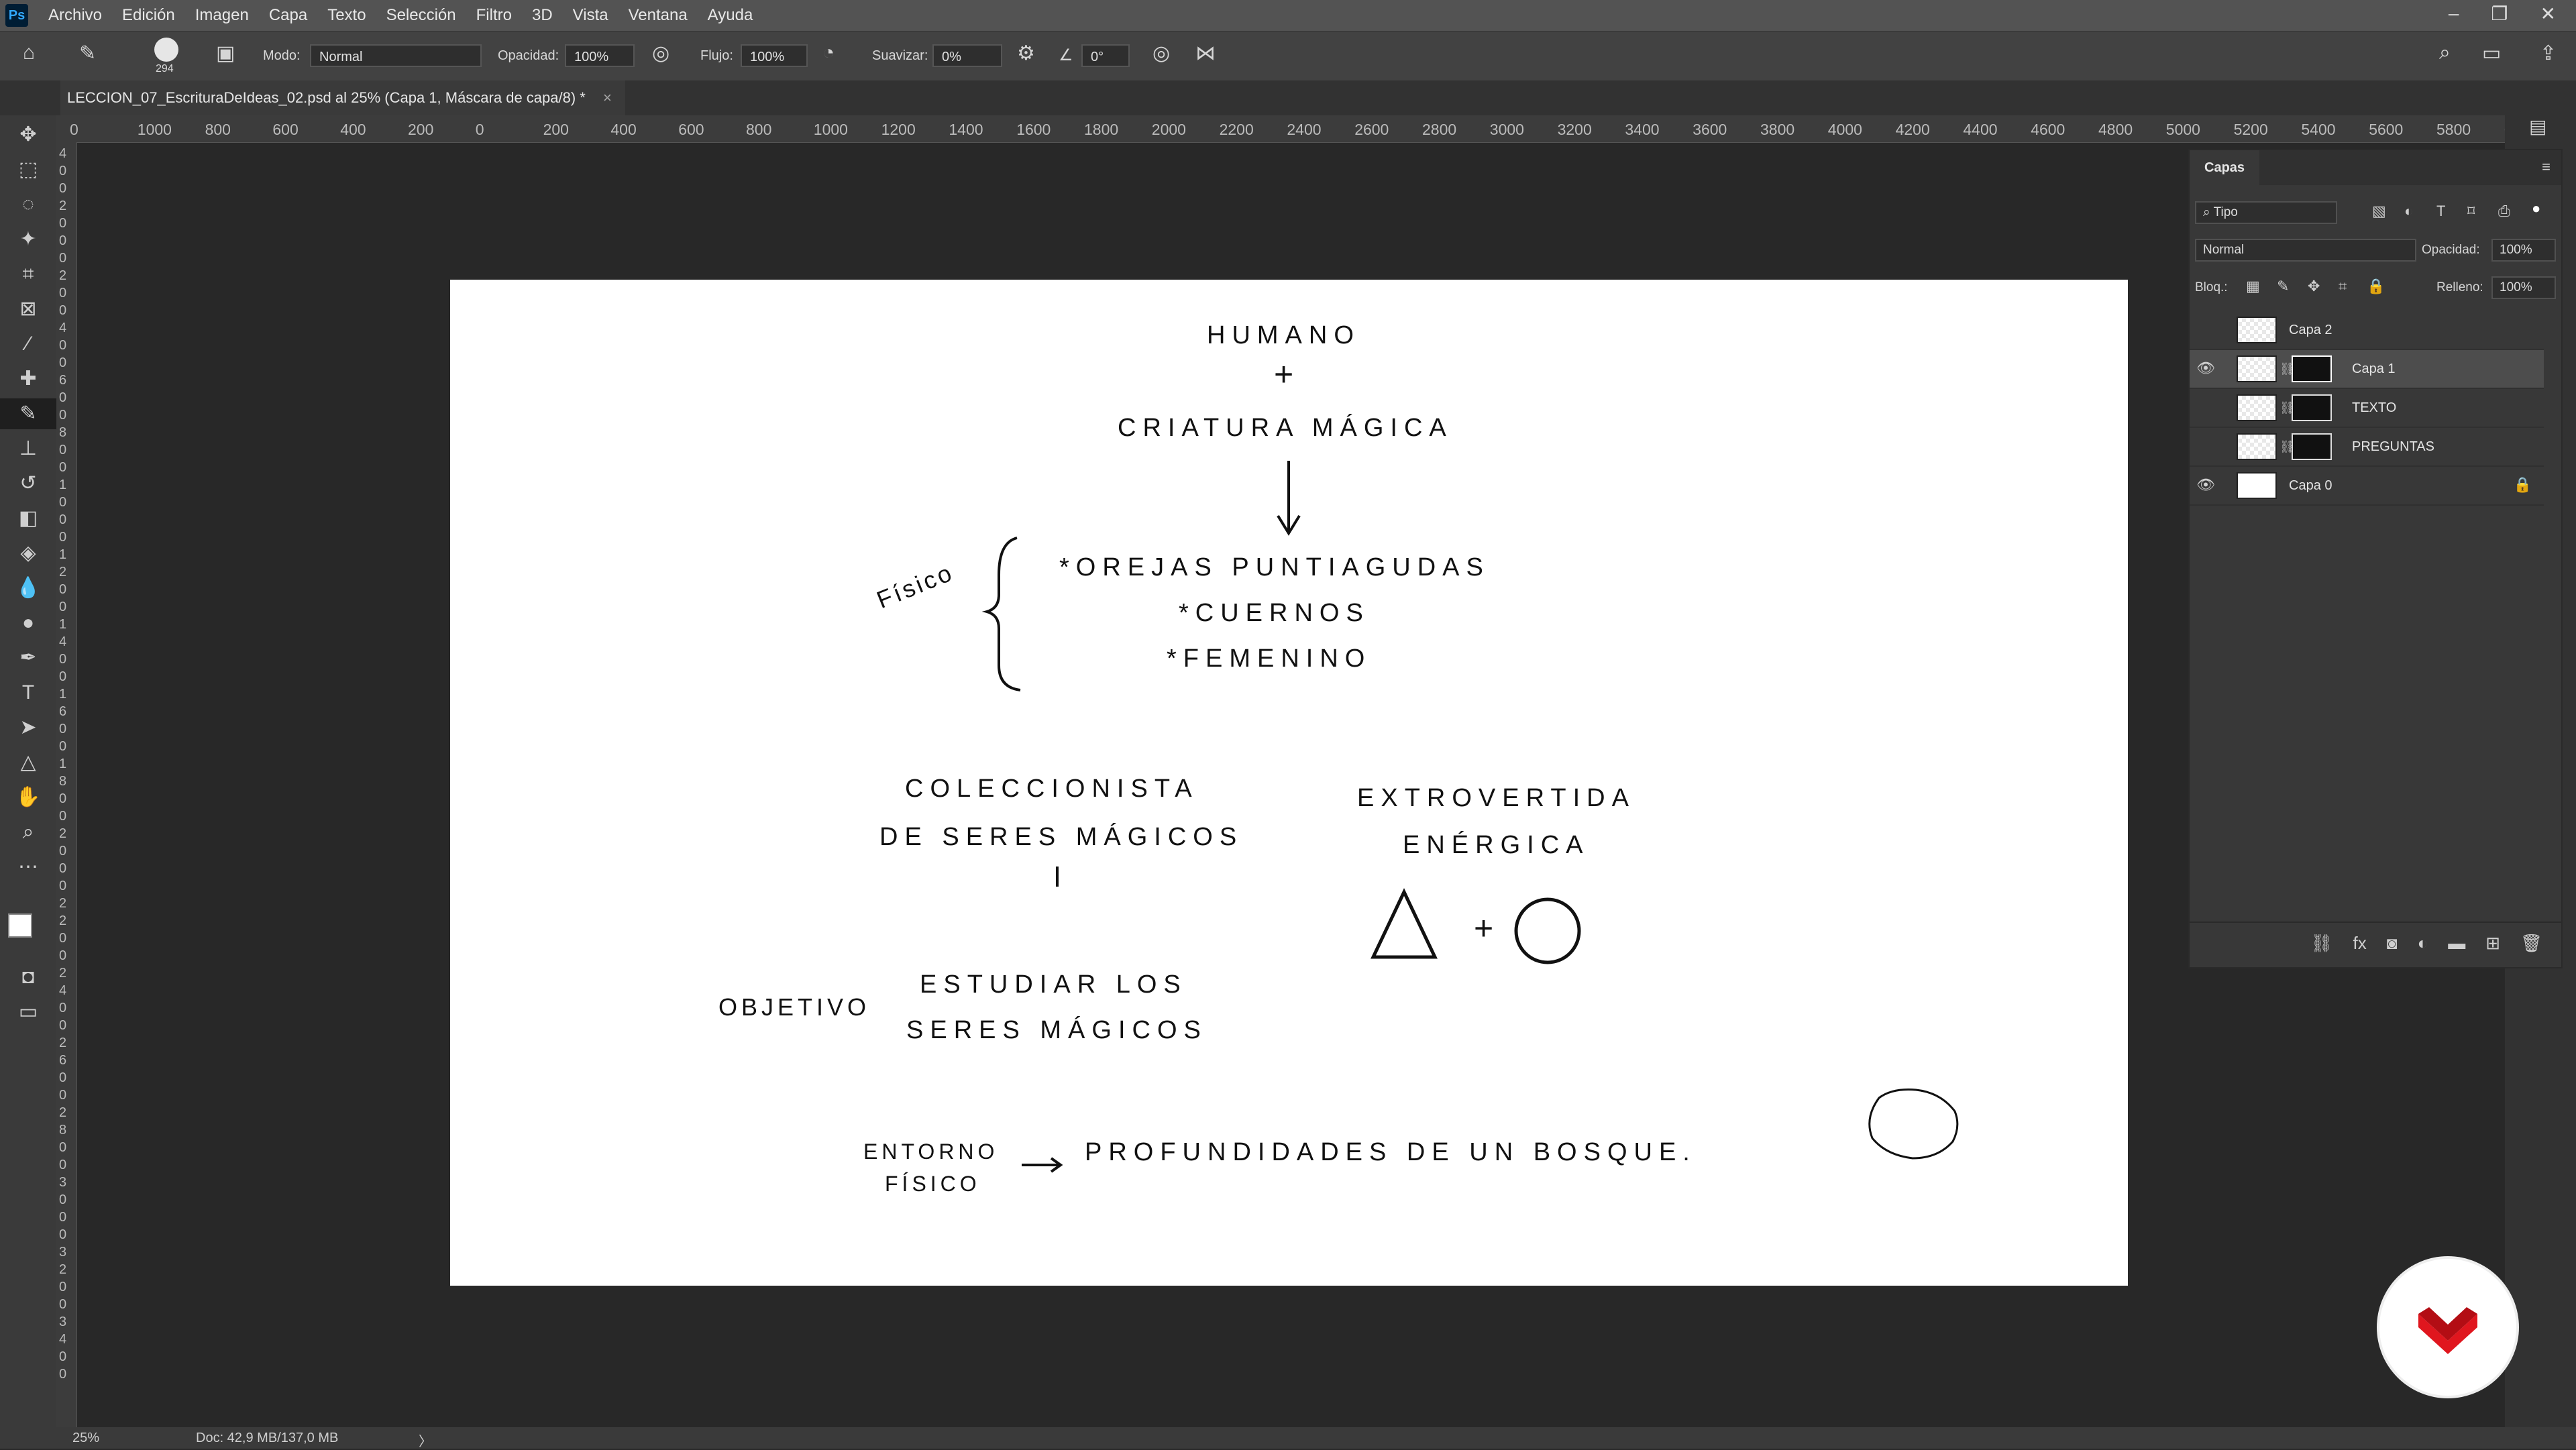 This screenshot has height=1450, width=2576. I want to click on move-tool-icon: ✥, so click(28, 134).